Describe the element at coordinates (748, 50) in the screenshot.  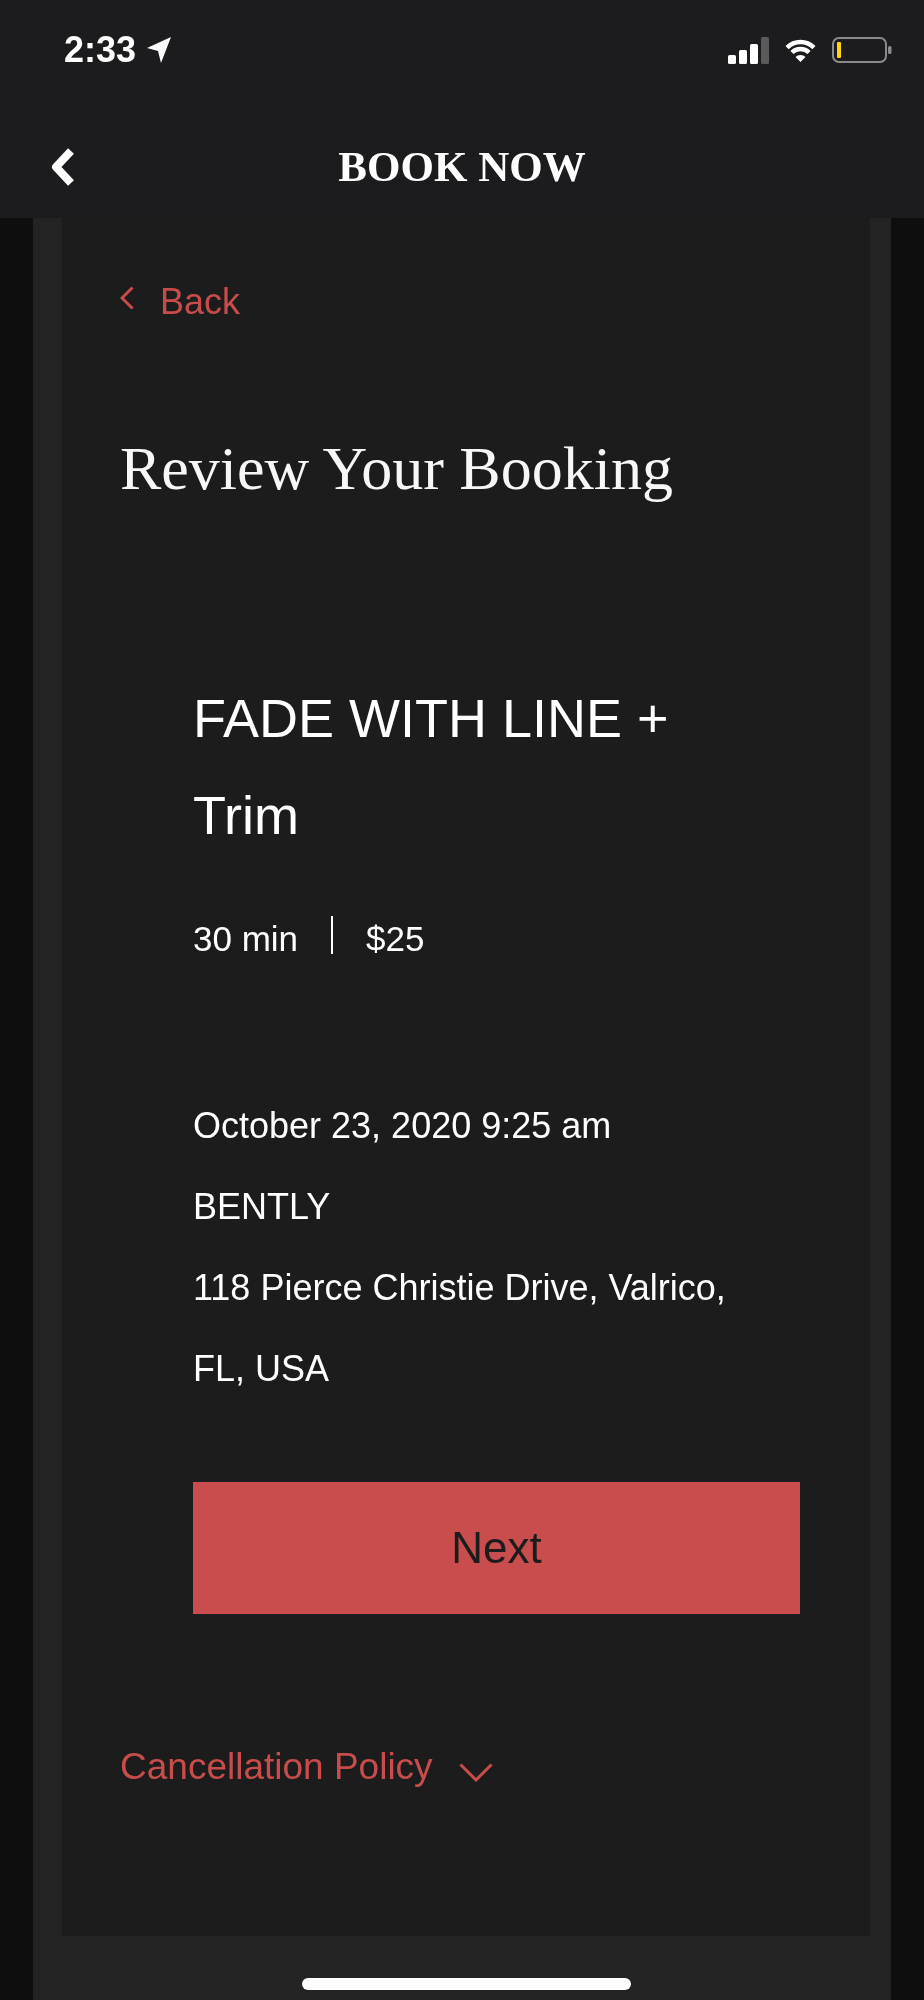
I see `signal-icon` at that location.